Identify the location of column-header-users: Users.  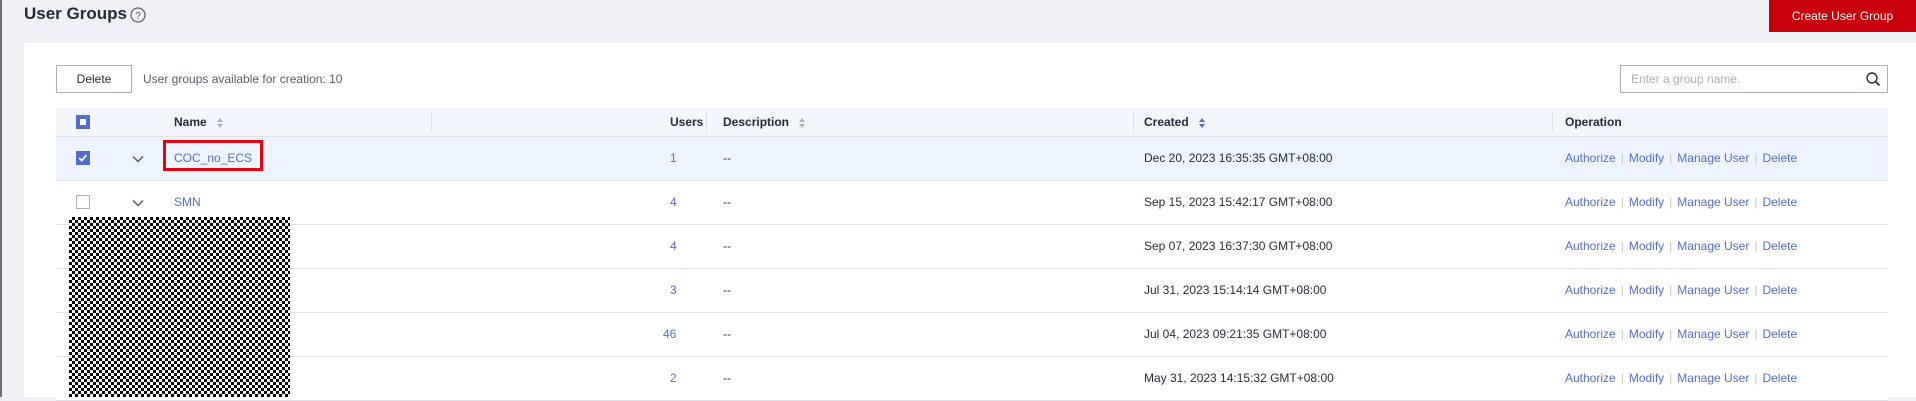
(687, 122).